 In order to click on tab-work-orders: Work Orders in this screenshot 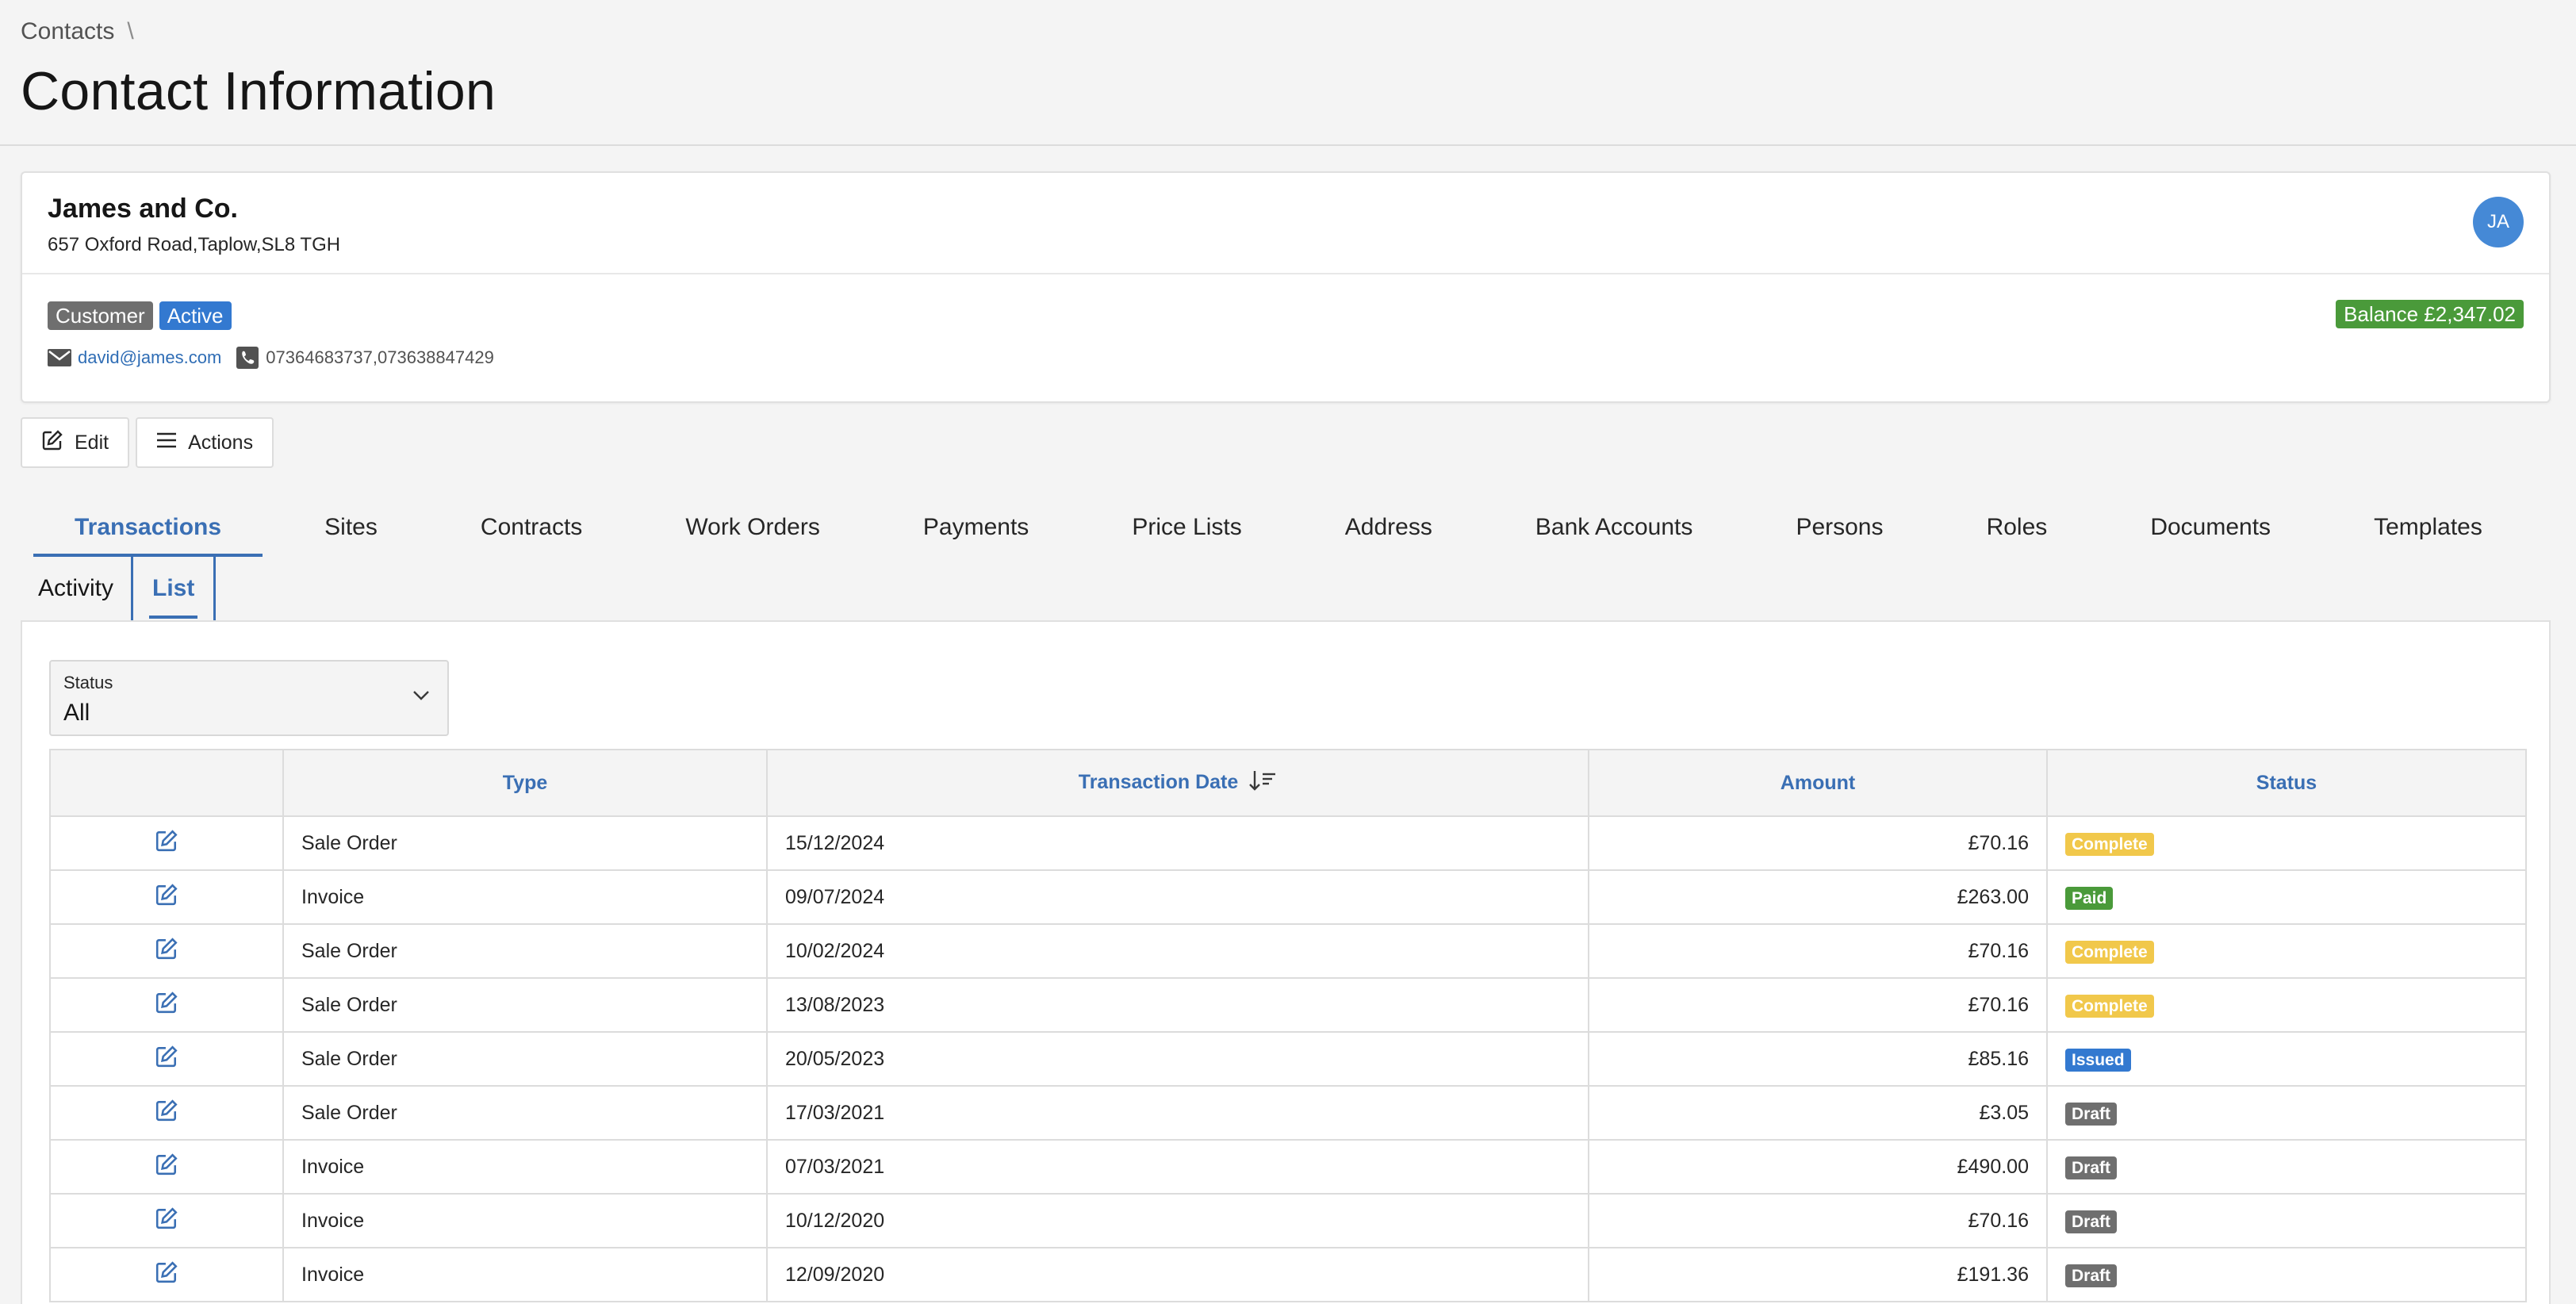, I will do `click(753, 527)`.